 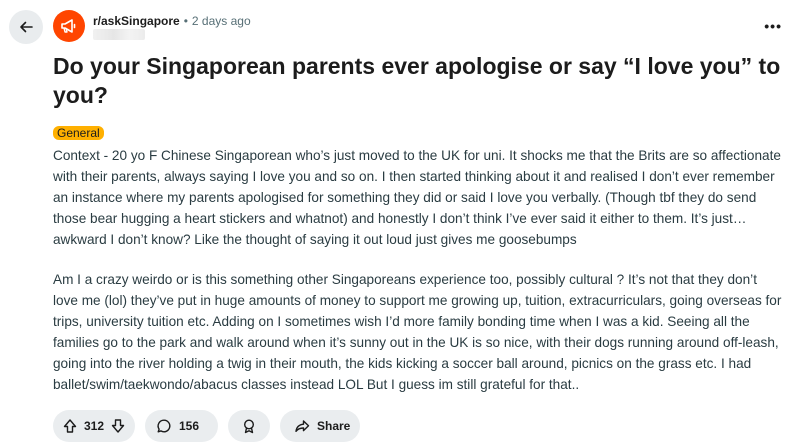 I want to click on back-button, so click(x=26, y=27).